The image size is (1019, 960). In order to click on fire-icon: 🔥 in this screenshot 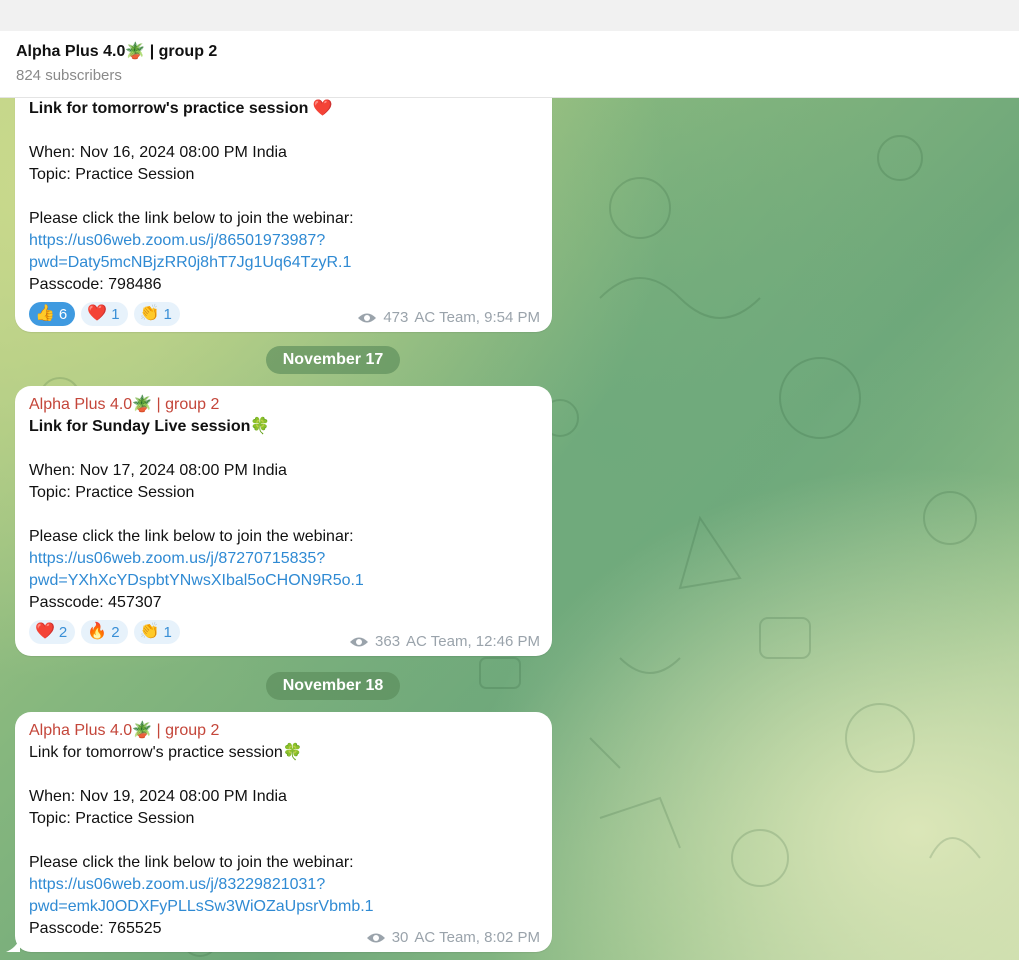, I will do `click(97, 631)`.